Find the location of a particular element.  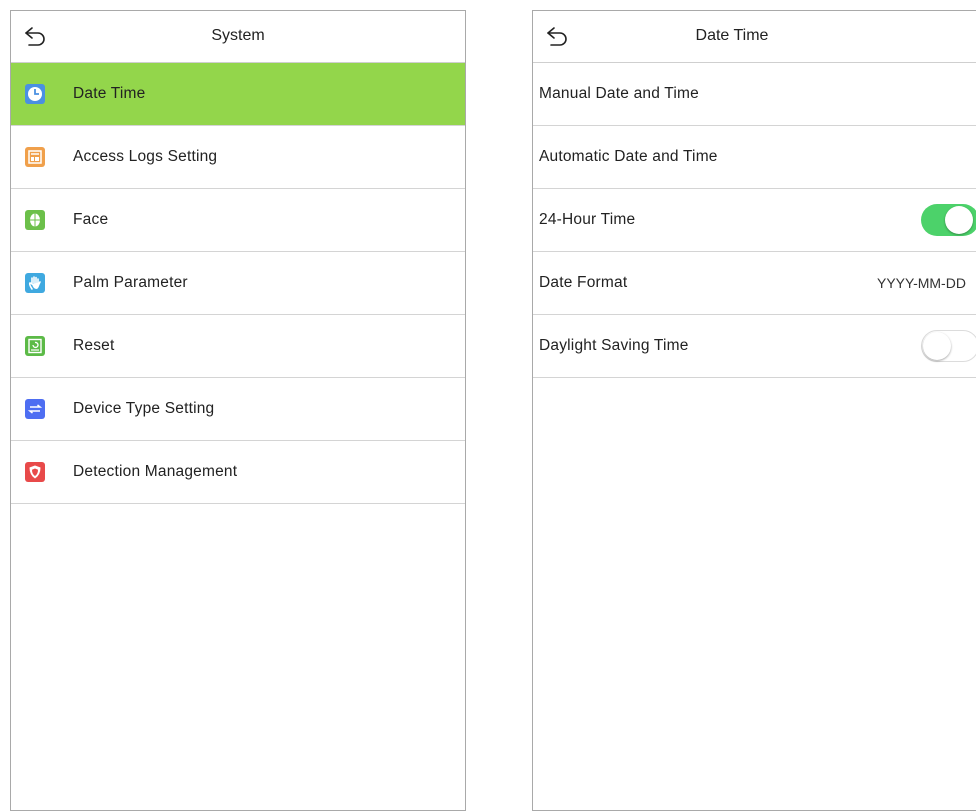

clock-icon is located at coordinates (35, 94).